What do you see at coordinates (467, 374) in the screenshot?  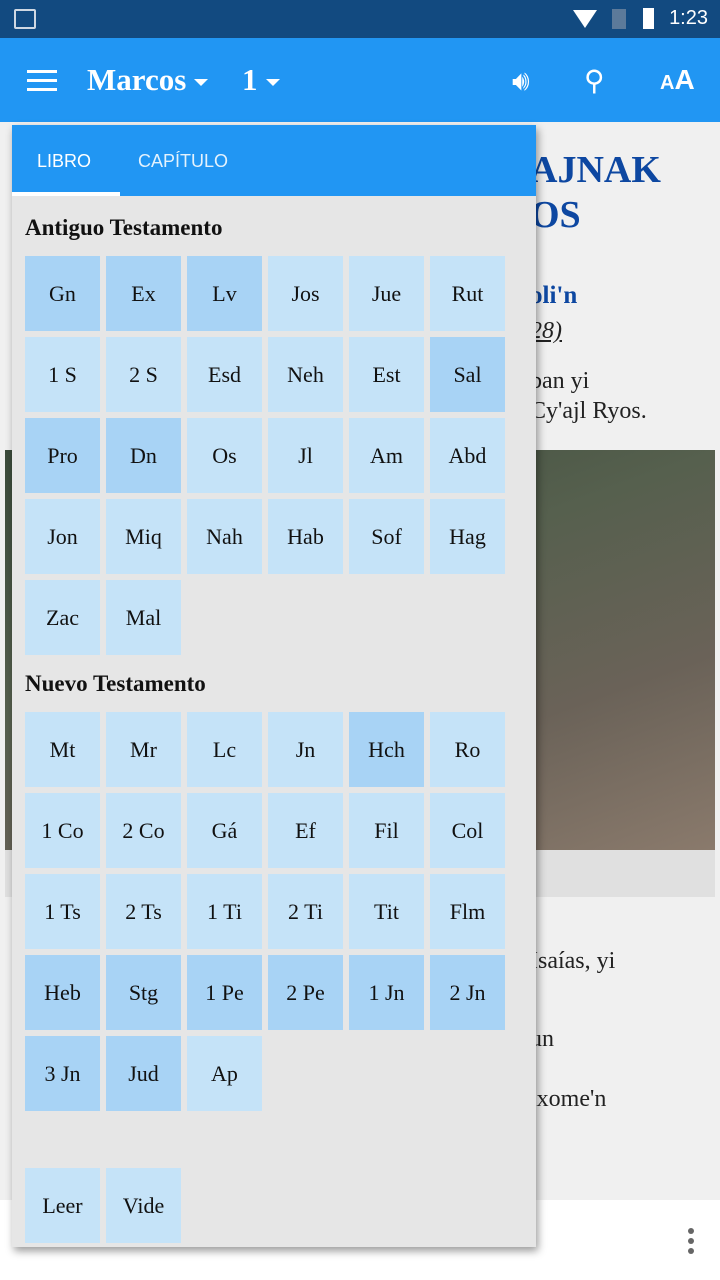 I see `book-tile: Sal` at bounding box center [467, 374].